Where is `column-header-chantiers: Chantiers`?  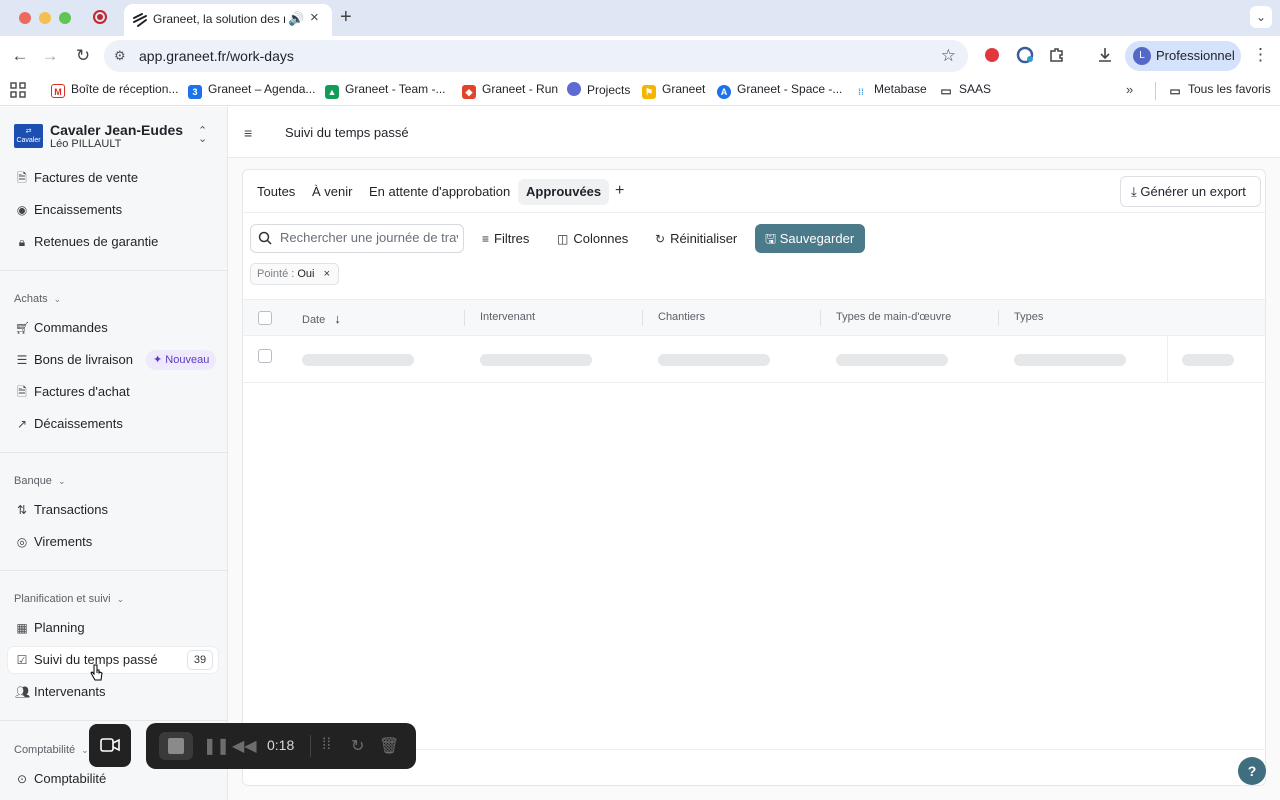
column-header-chantiers: Chantiers is located at coordinates (681, 317).